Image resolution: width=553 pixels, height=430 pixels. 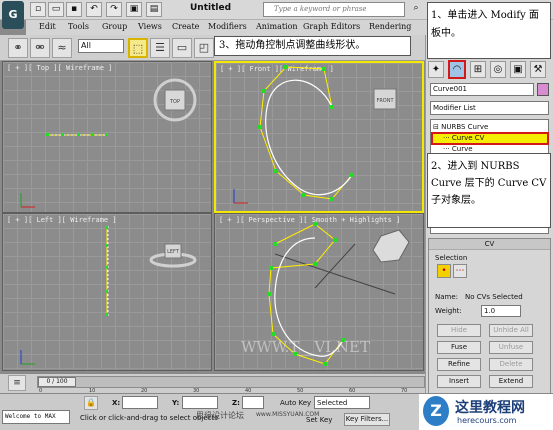 What do you see at coordinates (74, 9) in the screenshot?
I see `save-file-icon: ▪` at bounding box center [74, 9].